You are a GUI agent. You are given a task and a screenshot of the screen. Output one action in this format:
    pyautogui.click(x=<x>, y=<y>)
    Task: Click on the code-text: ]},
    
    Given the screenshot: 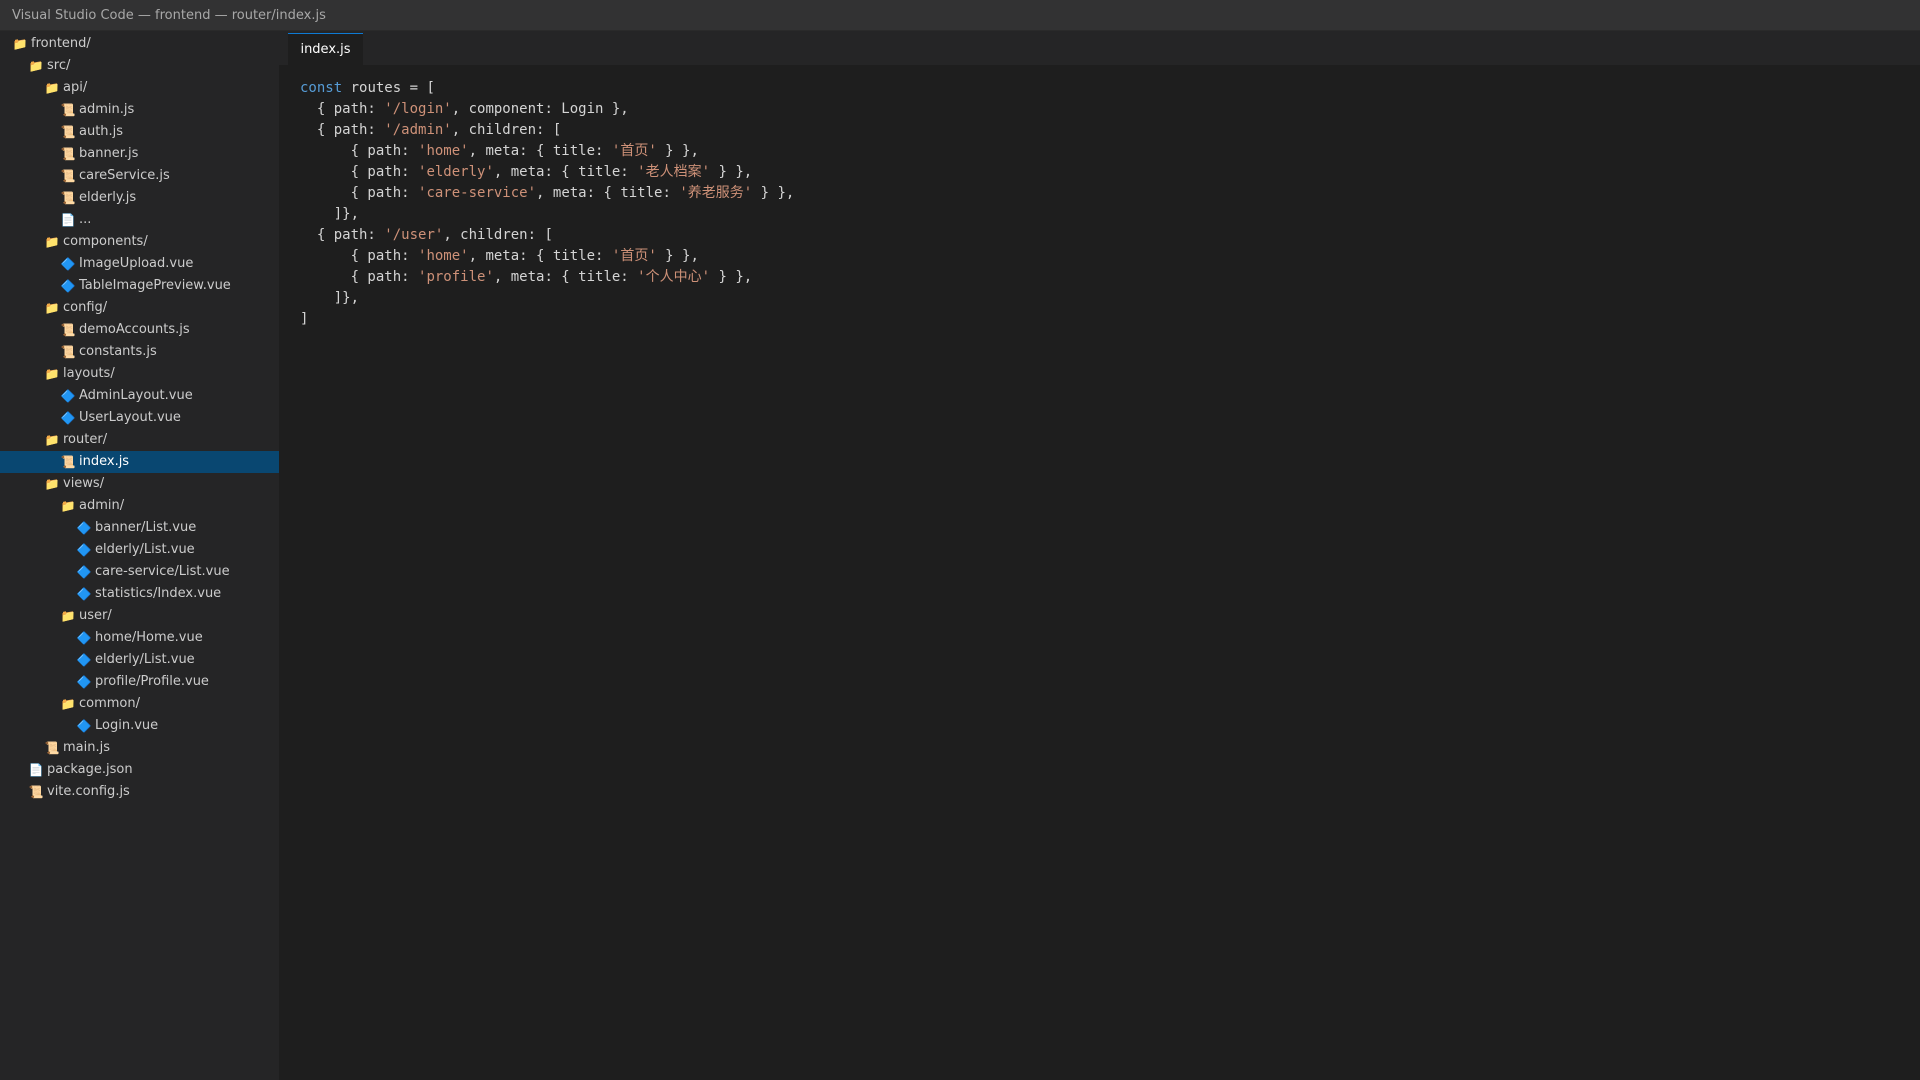 What is the action you would take?
    pyautogui.click(x=330, y=214)
    